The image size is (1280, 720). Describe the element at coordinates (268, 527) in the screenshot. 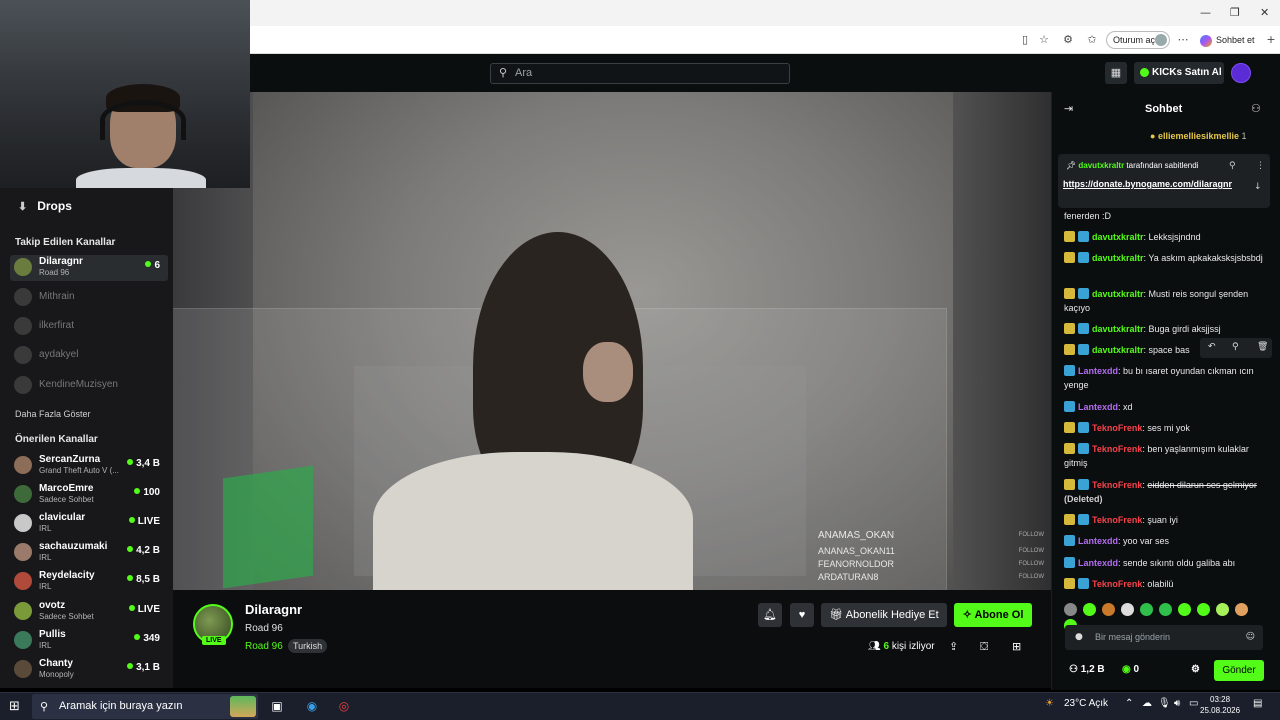

I see `green-light` at that location.